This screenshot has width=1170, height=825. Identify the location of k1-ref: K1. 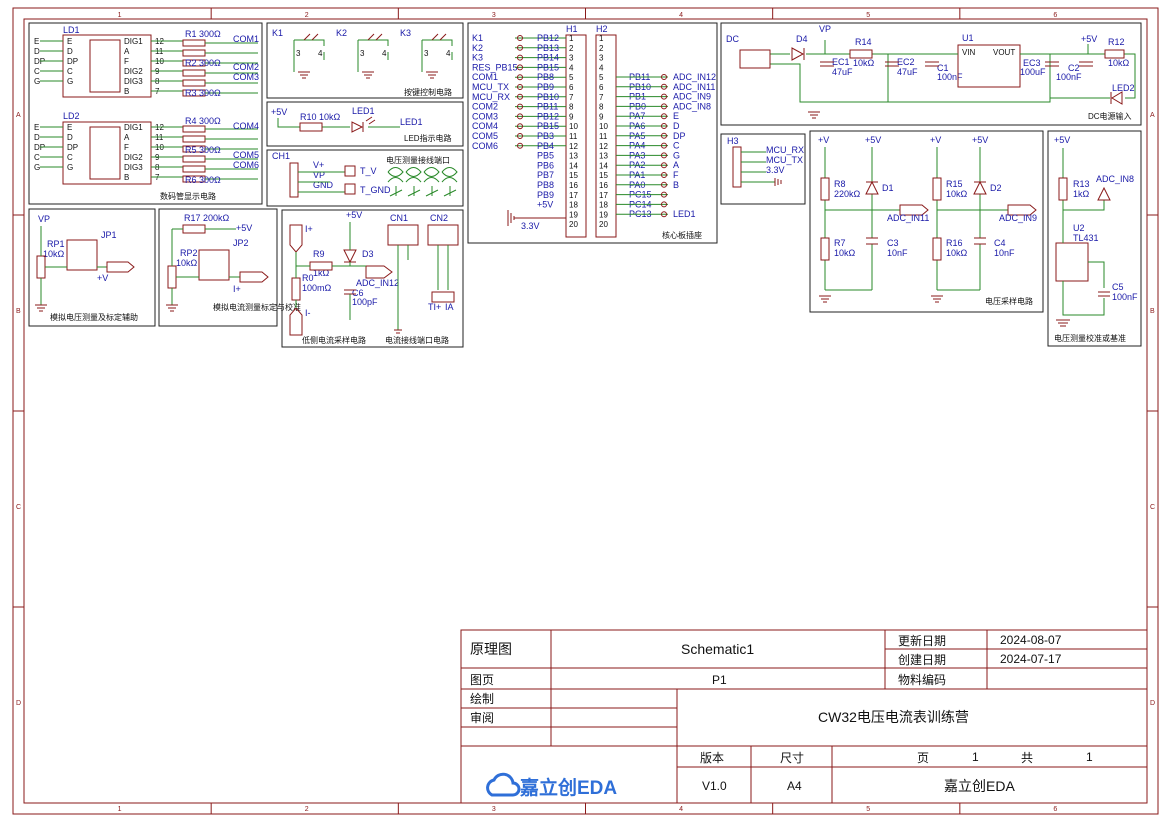
(277, 33).